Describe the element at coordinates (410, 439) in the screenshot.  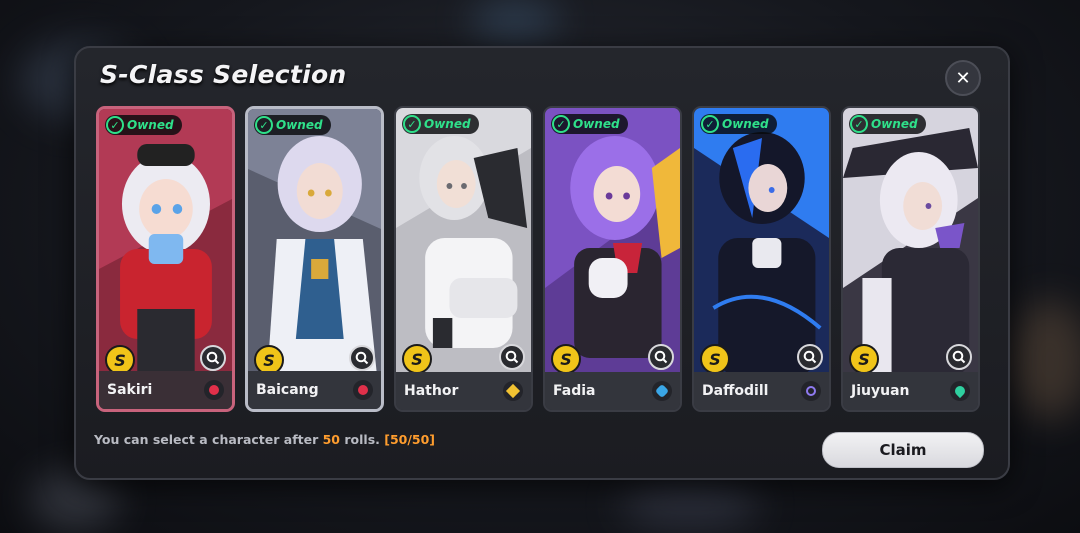
I see `roll-progress: [50/50]` at that location.